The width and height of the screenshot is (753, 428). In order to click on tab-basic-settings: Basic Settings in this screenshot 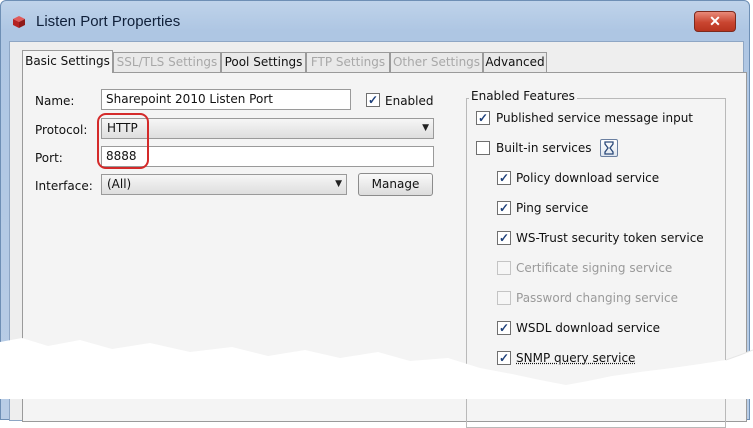, I will do `click(67, 61)`.